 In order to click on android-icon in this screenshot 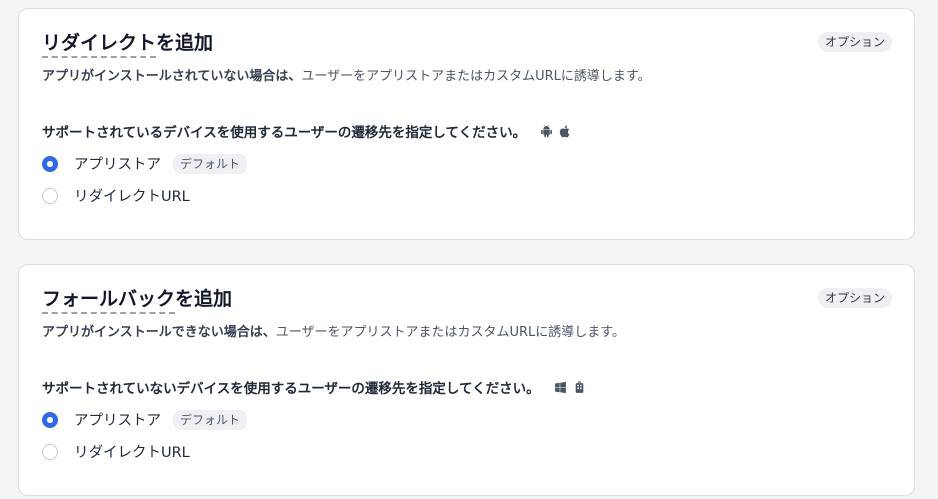, I will do `click(547, 130)`.